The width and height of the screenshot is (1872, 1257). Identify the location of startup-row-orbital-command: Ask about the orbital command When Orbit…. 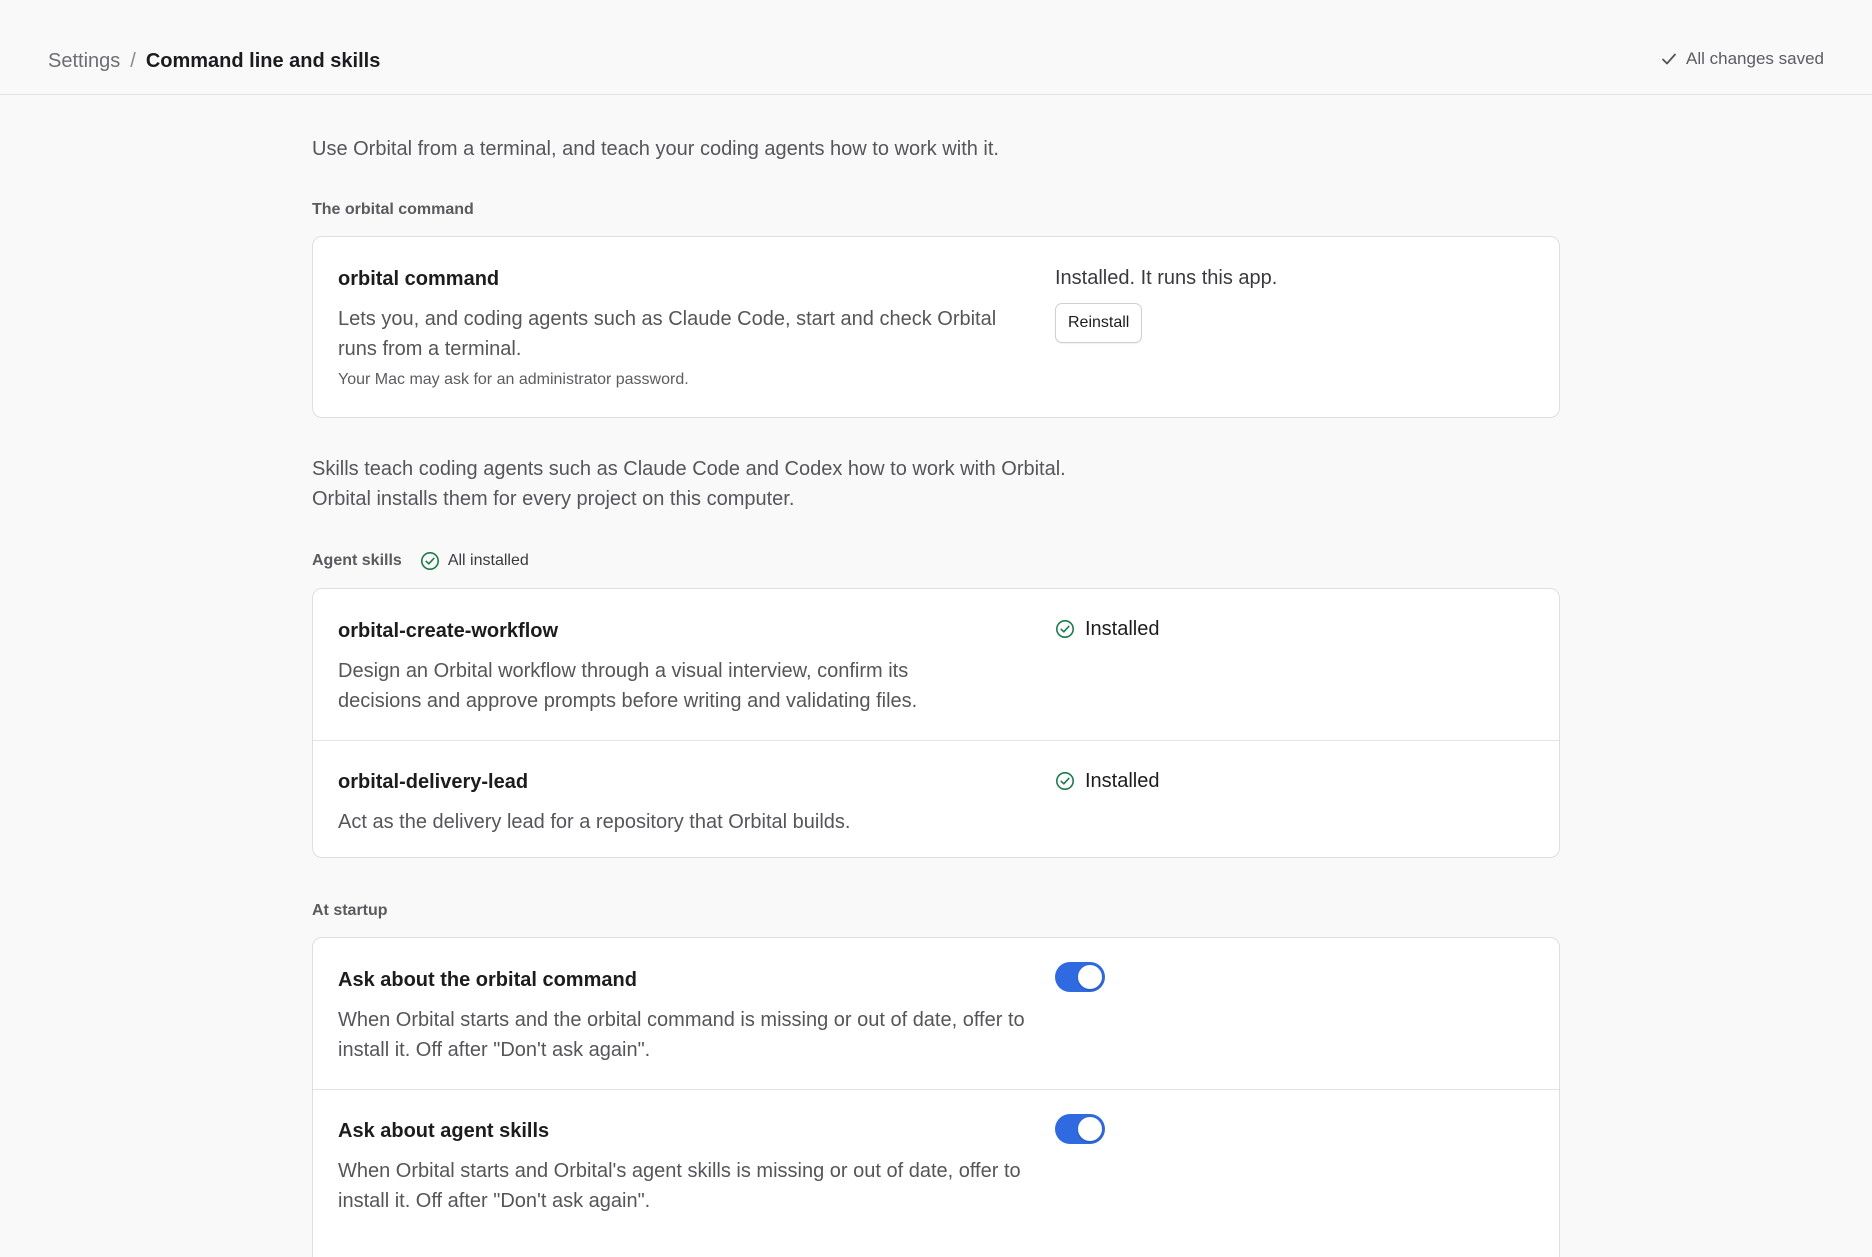
(936, 1013).